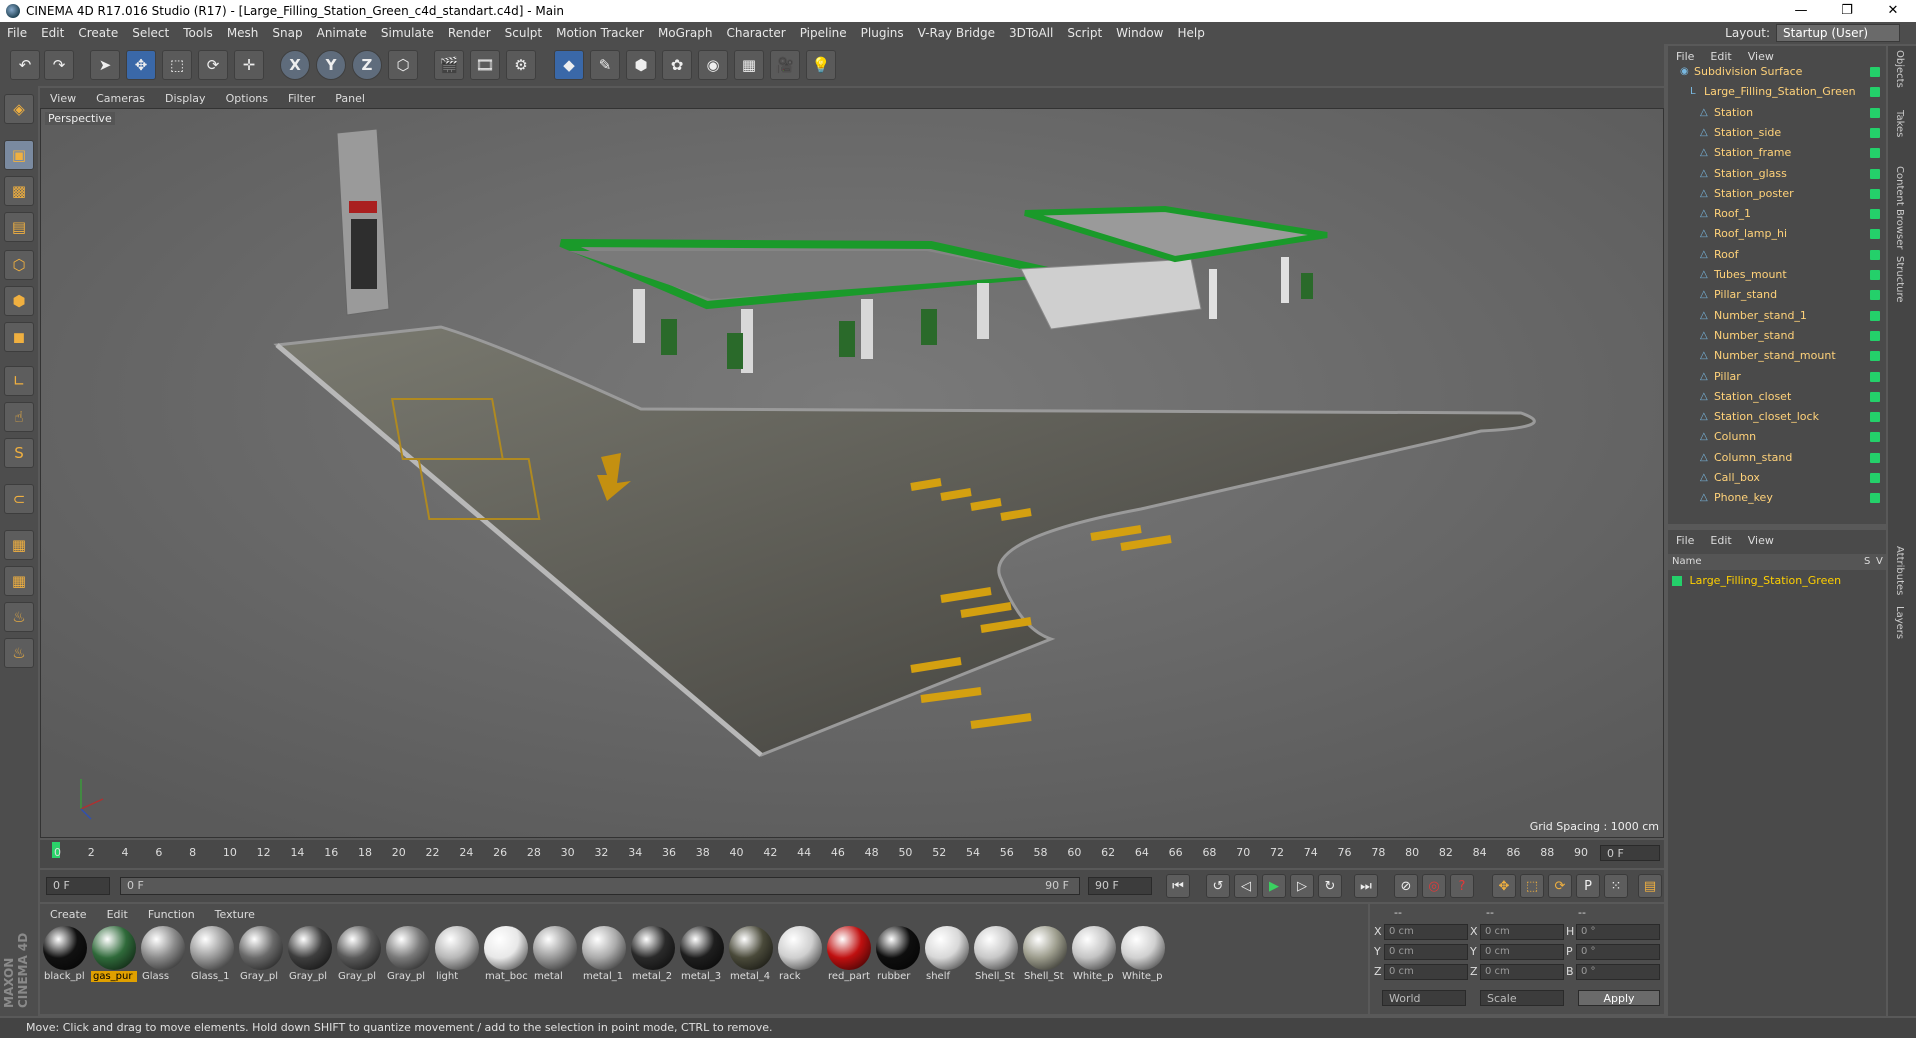  What do you see at coordinates (150, 33) in the screenshot?
I see `menu-select: Select` at bounding box center [150, 33].